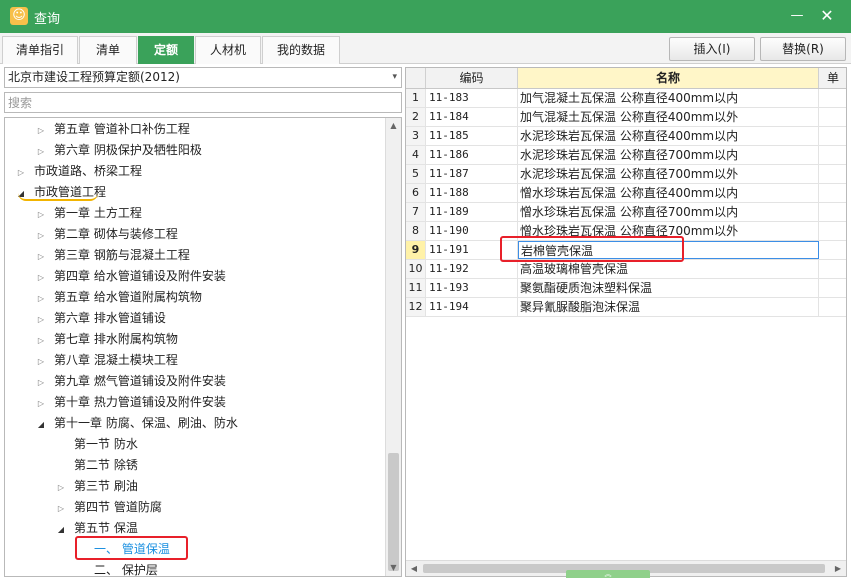 This screenshot has height=580, width=851. What do you see at coordinates (712, 49) in the screenshot?
I see `insert-button: 插入(I)` at bounding box center [712, 49].